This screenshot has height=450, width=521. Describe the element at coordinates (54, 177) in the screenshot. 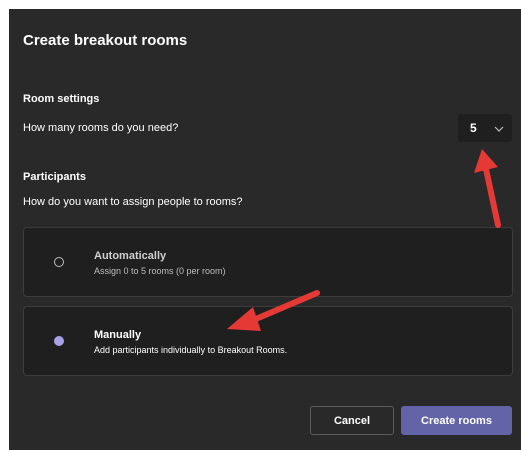

I see `participants-heading: Participants` at that location.